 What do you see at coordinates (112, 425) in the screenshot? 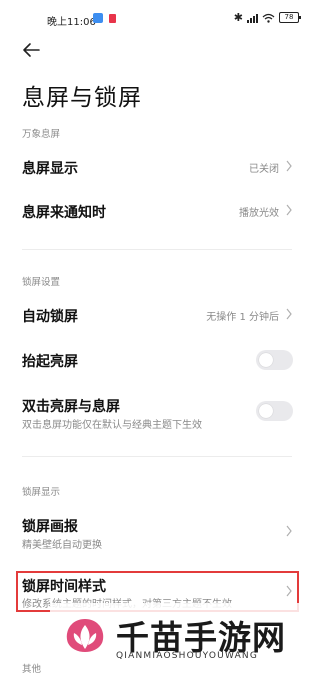
I see `setting-subtitle: 双击息屏功能仅在默认与经典主题下生效` at bounding box center [112, 425].